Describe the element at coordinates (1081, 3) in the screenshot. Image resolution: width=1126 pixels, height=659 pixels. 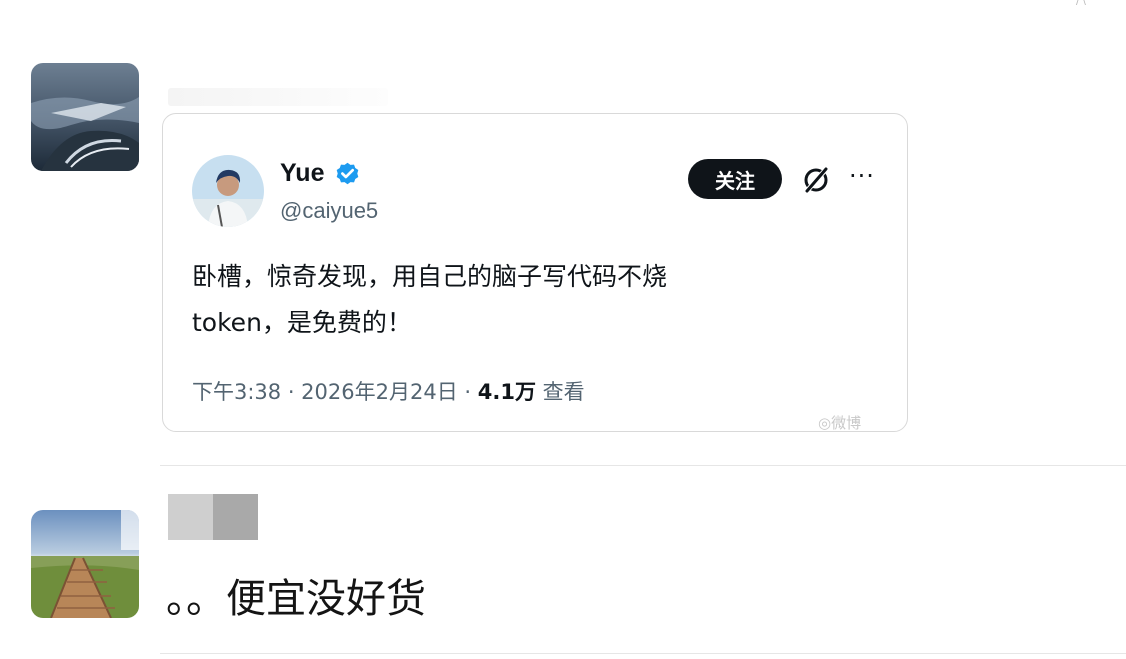
I see `corner-mark: / \` at that location.